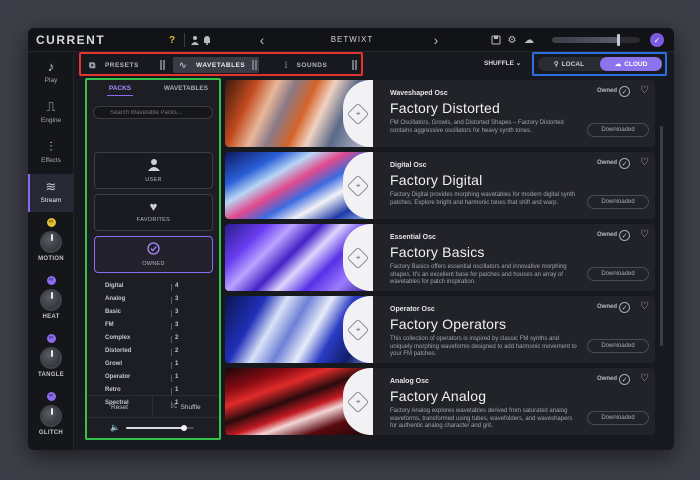 This screenshot has height=480, width=700. What do you see at coordinates (150, 353) in the screenshot?
I see `category-item: Distorted 2` at bounding box center [150, 353].